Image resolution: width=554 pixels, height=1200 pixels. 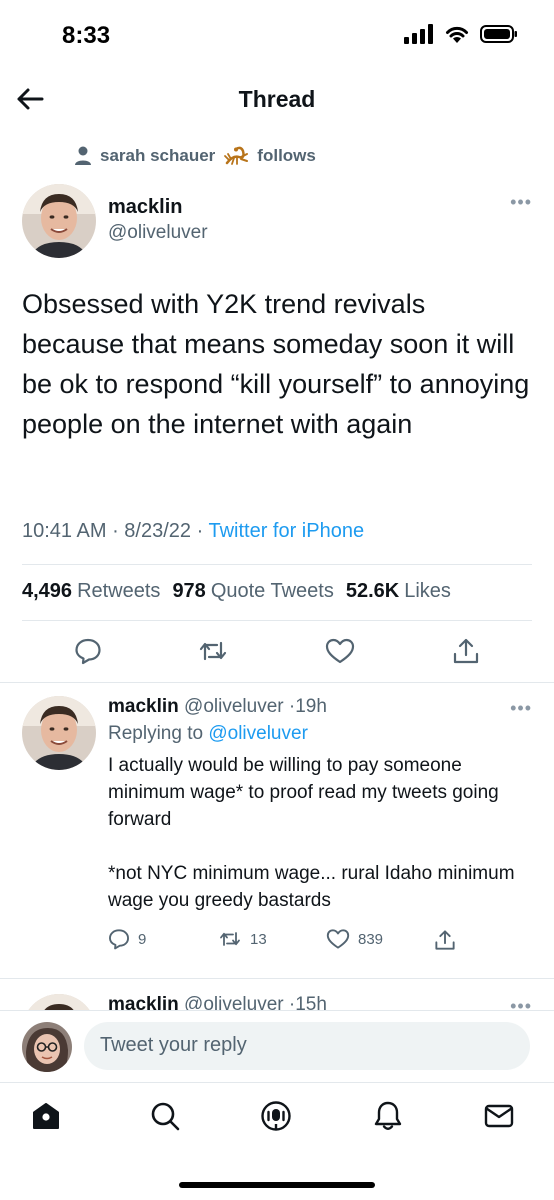 I want to click on reply-compose-bar: Tweet your reply, so click(x=277, y=1046).